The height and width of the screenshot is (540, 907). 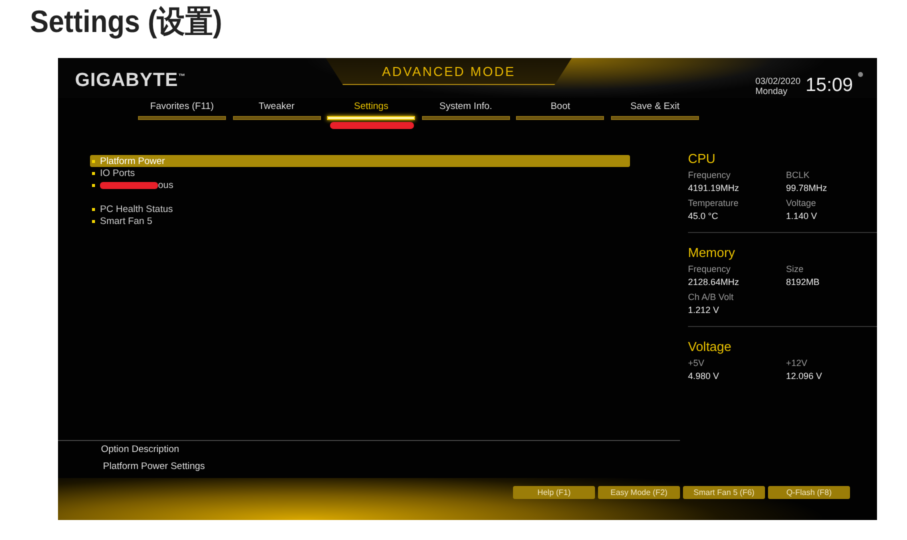 I want to click on info-value: 8192MB, so click(x=803, y=282).